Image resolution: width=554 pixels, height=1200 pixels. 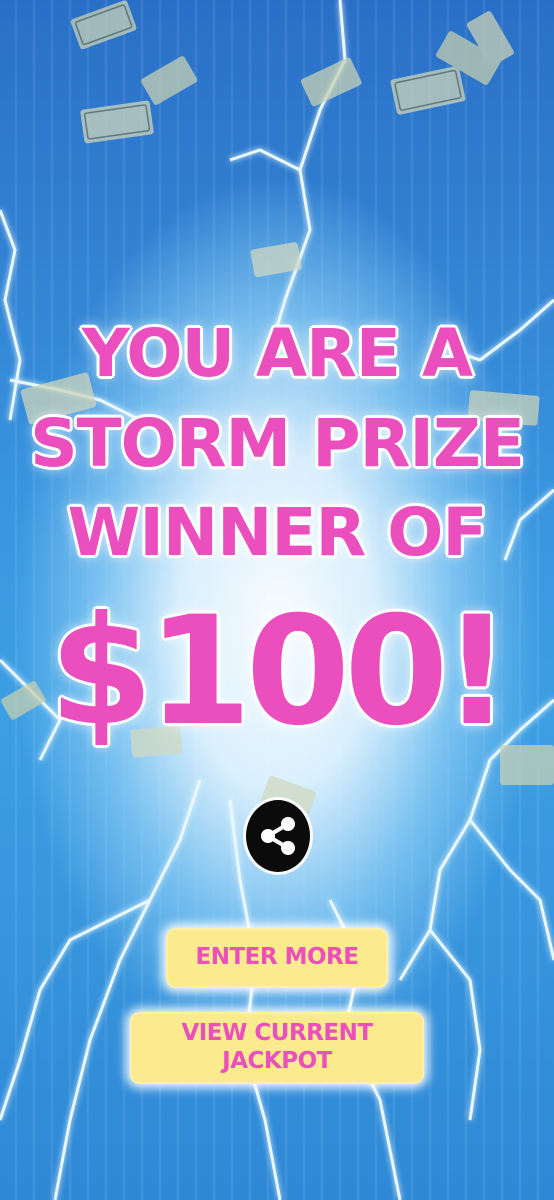 What do you see at coordinates (277, 532) in the screenshot?
I see `headline-line-3: WINNER OF` at bounding box center [277, 532].